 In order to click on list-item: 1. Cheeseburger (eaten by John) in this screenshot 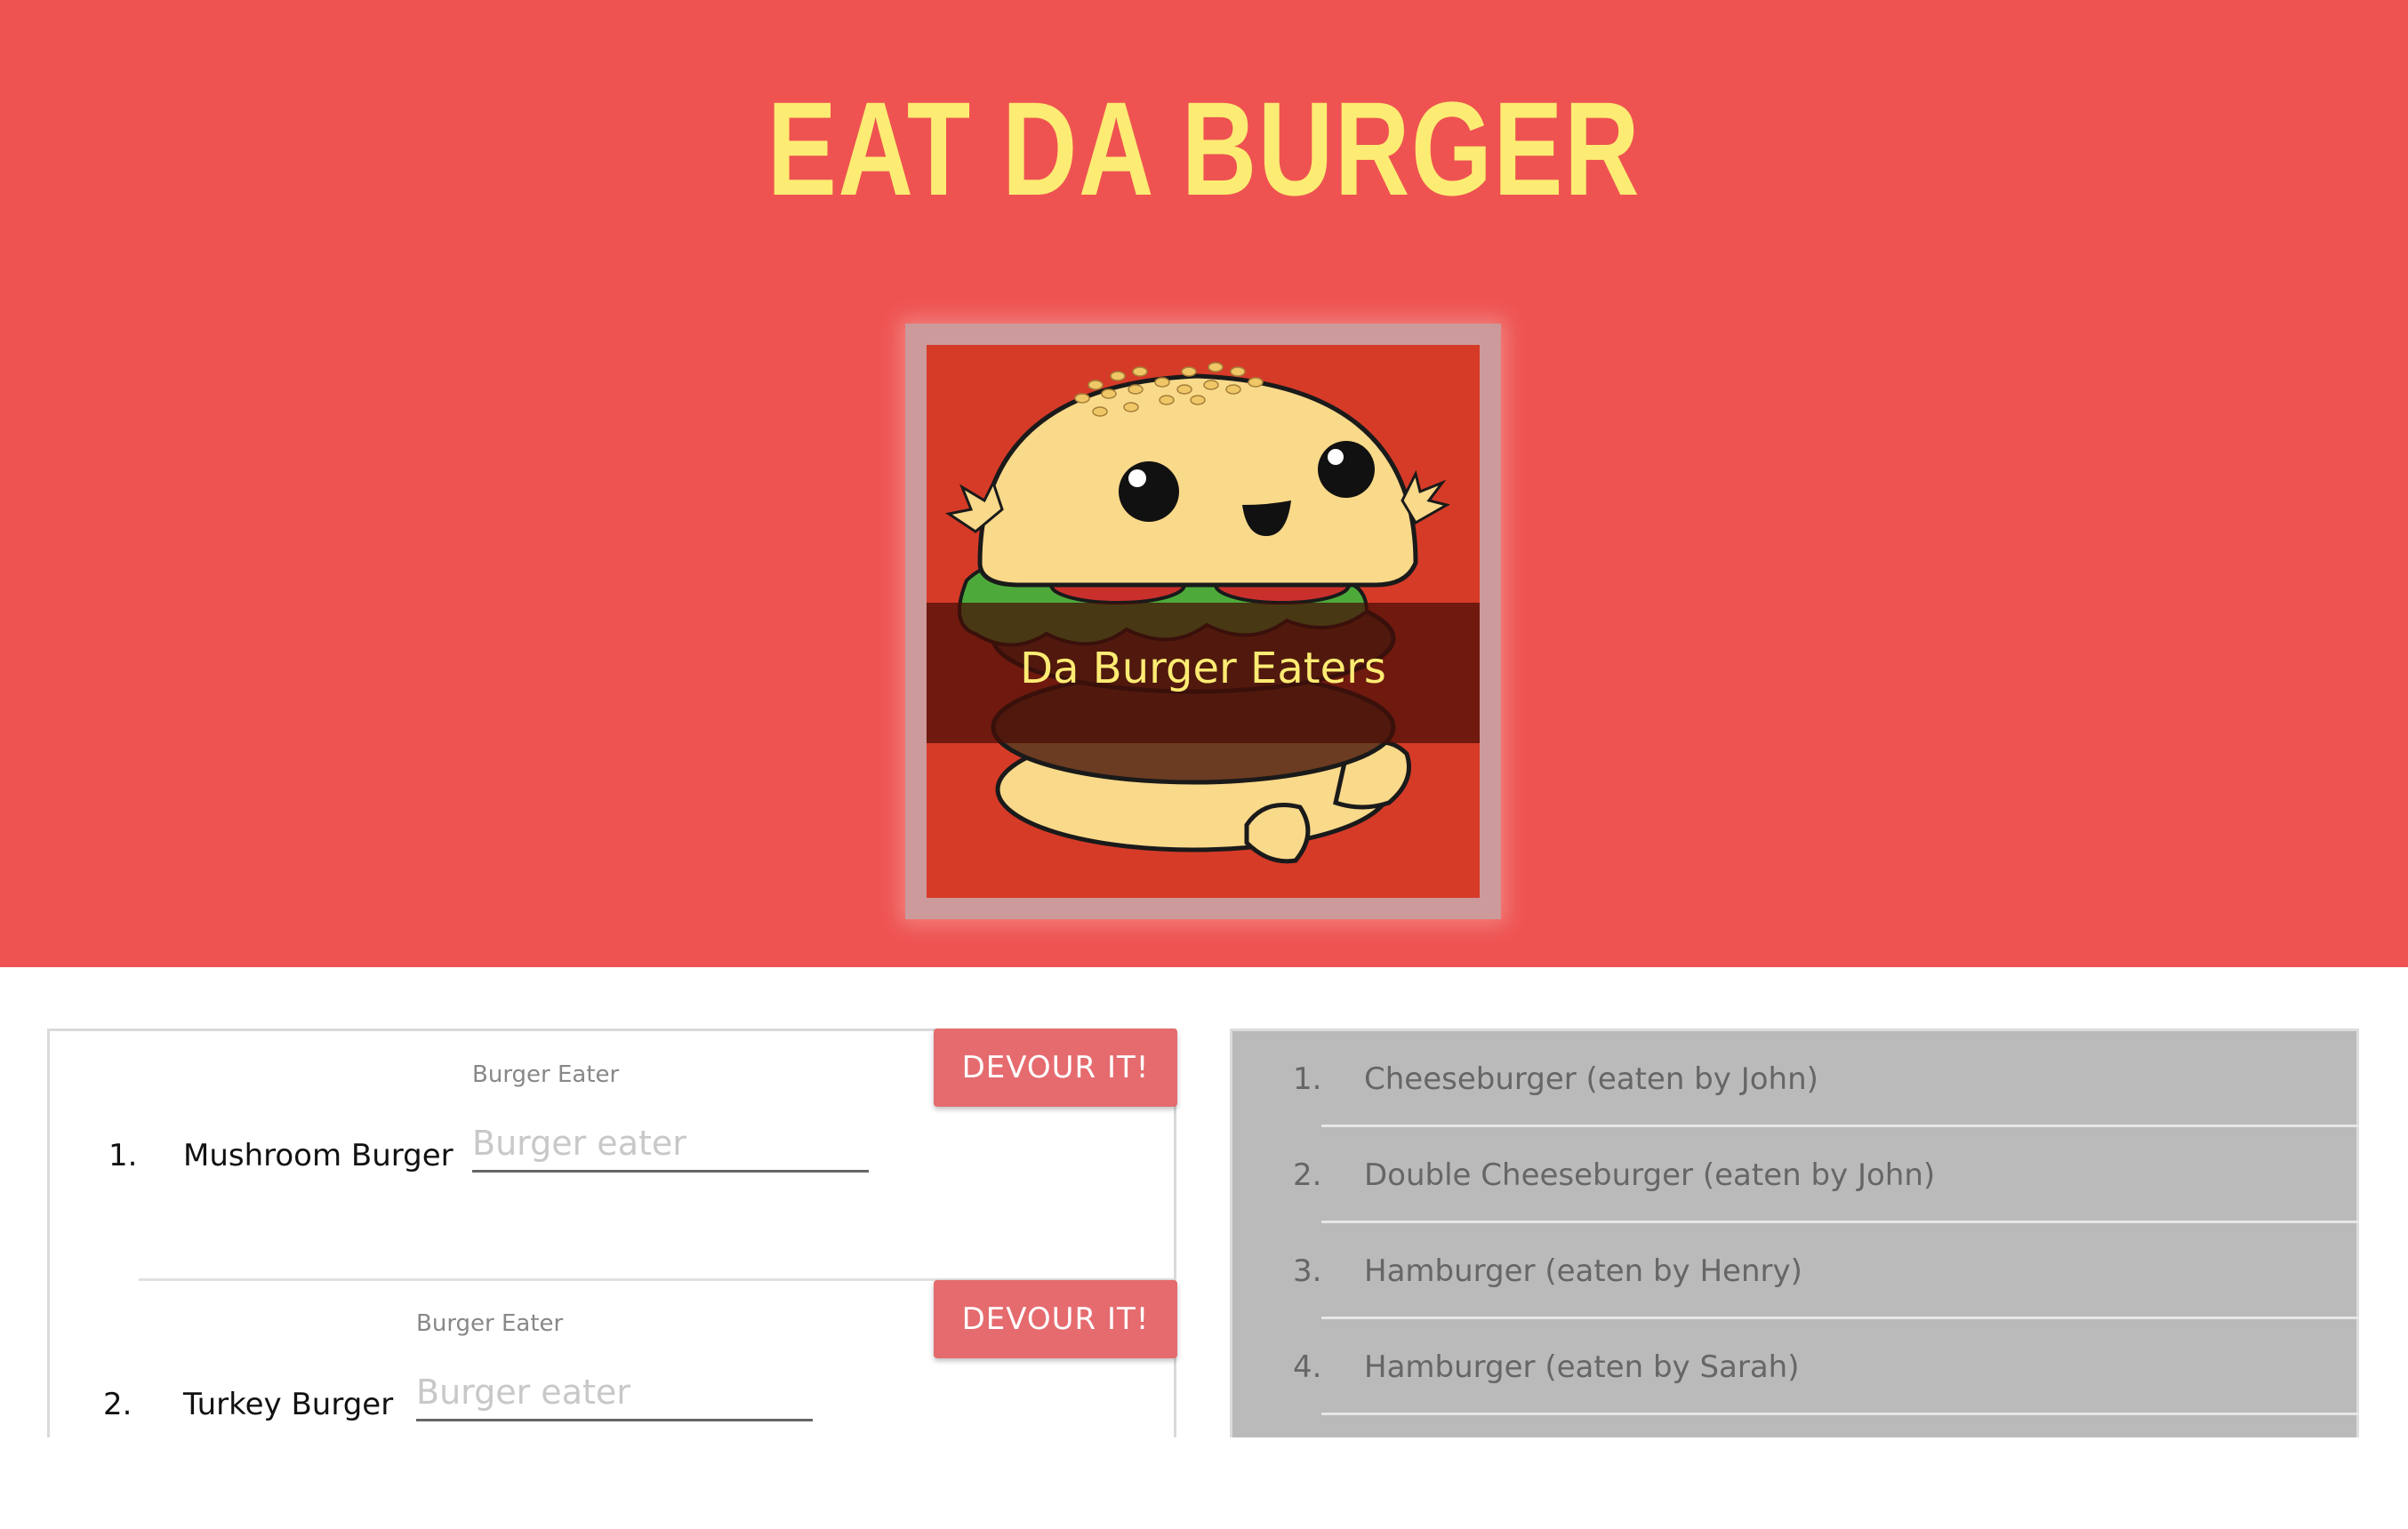, I will do `click(1796, 1079)`.